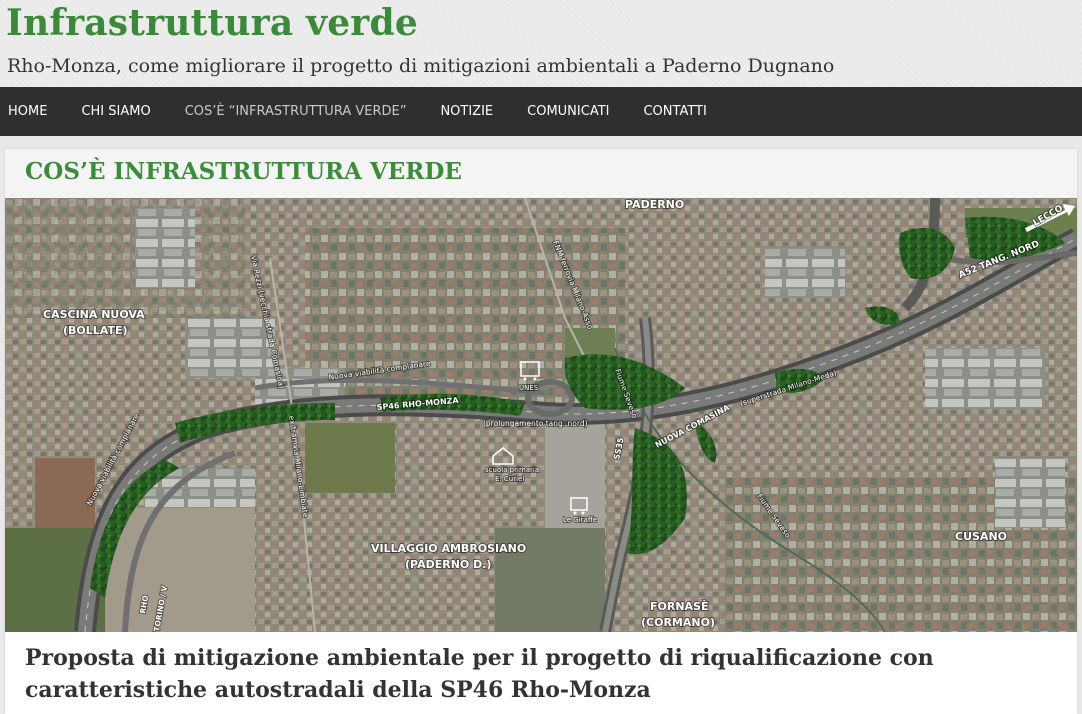 This screenshot has height=714, width=1082. Describe the element at coordinates (243, 171) in the screenshot. I see `page-title: COS’È INFRASTRUTTURA VERDE` at that location.